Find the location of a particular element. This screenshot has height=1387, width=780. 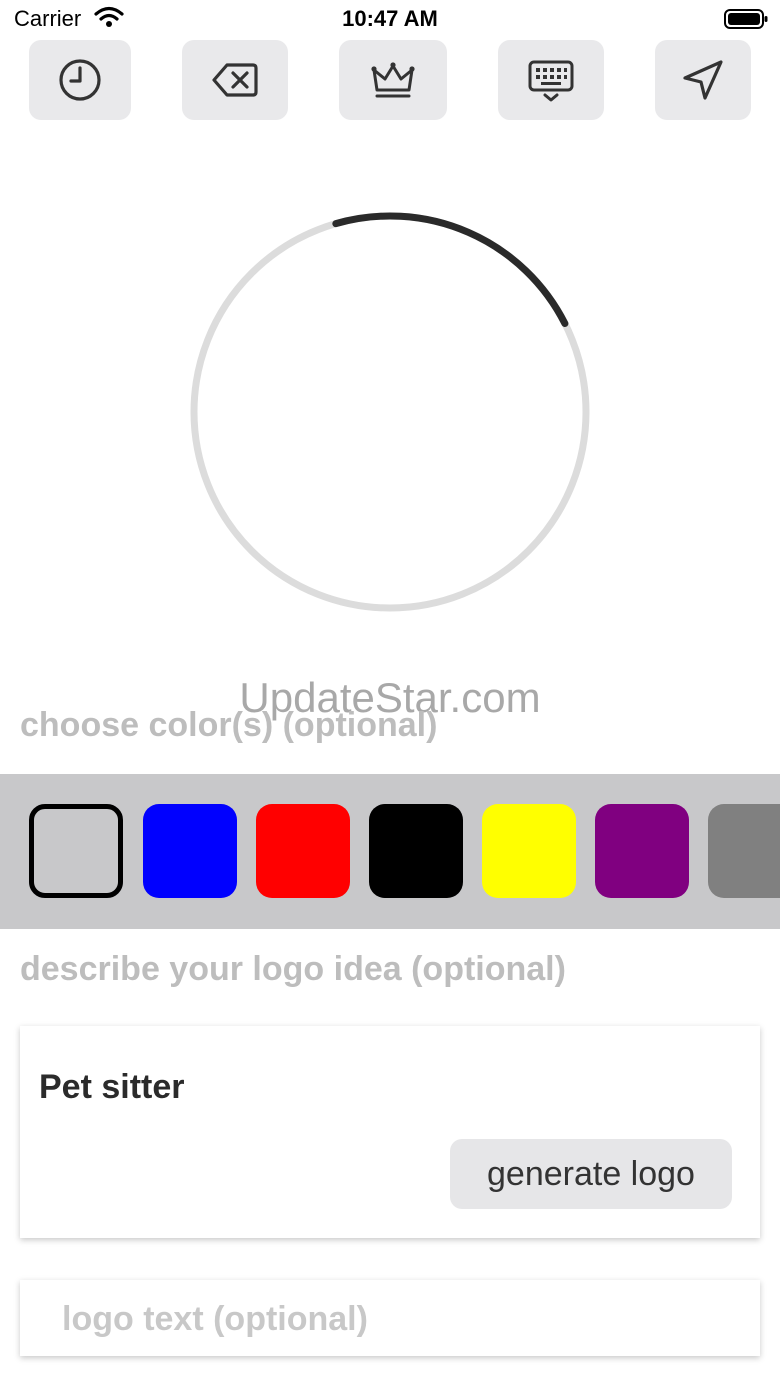

status-bar: Carrier 10:47 AM is located at coordinates (390, 20).